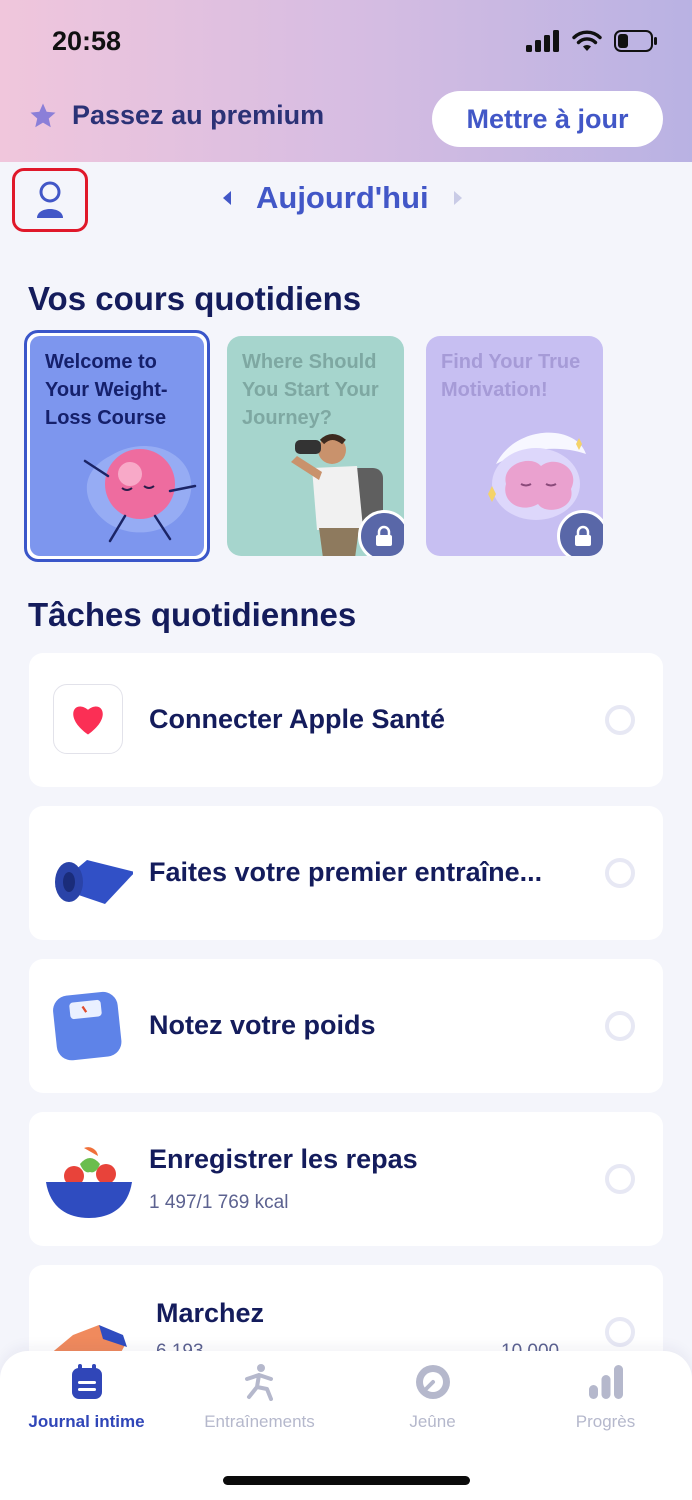  I want to click on tab-label: Entraînements, so click(259, 1421).